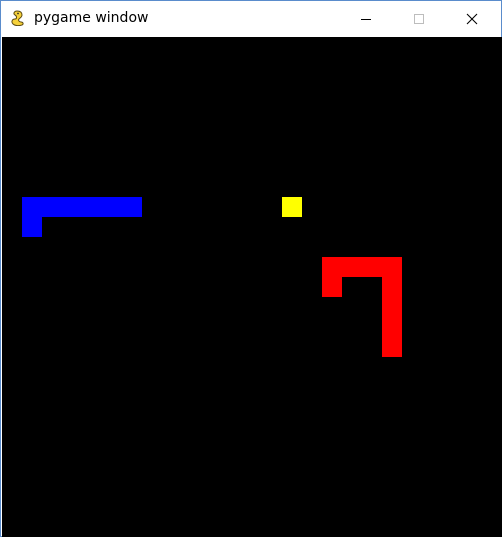  I want to click on maximize-button, so click(419, 18).